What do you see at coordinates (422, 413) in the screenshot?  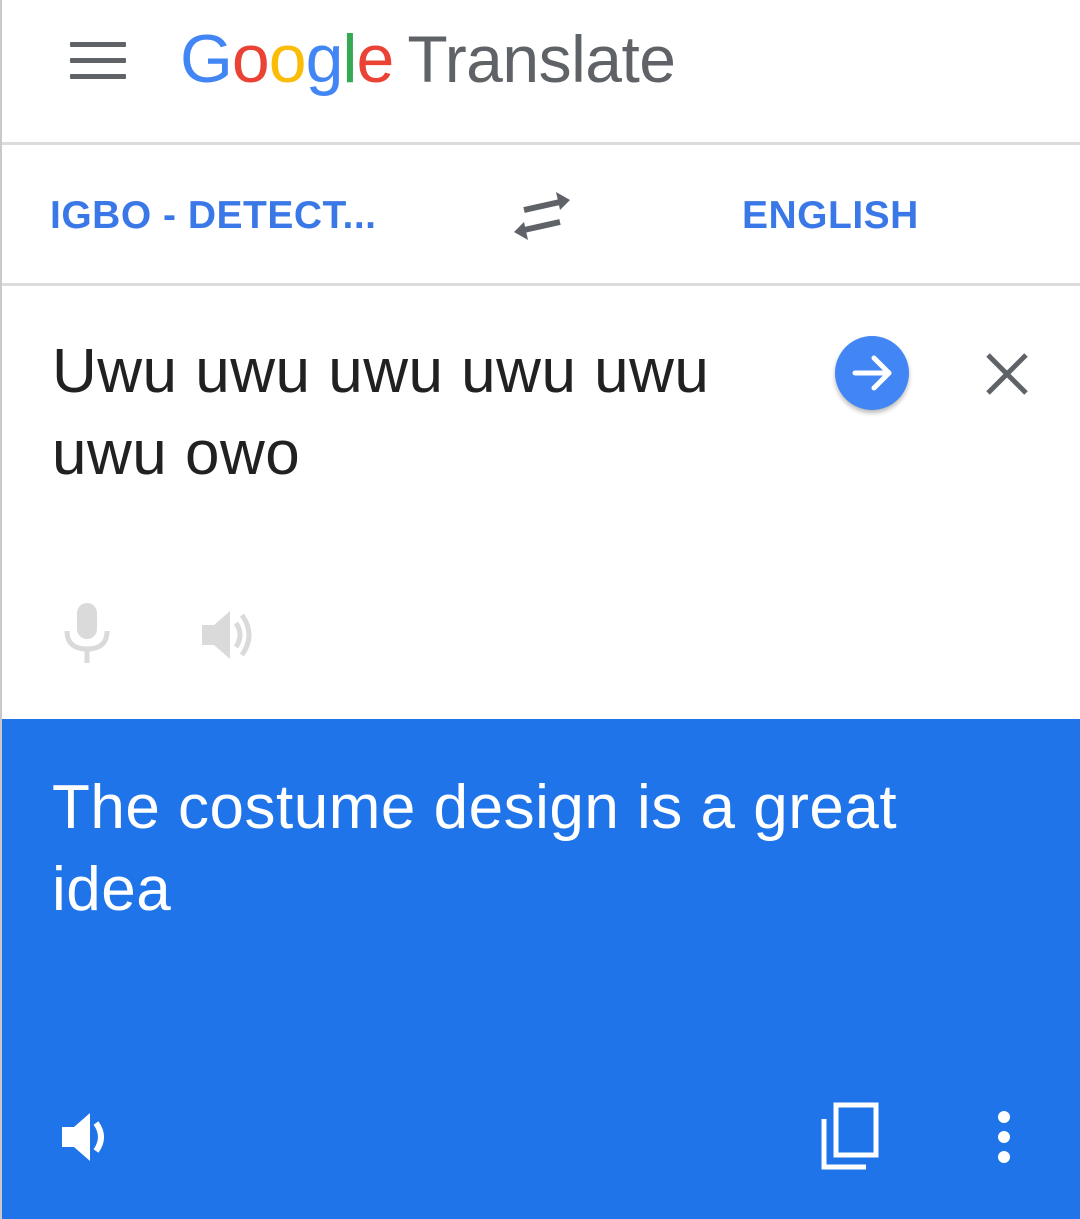 I see `source-text-input: Uwu uwu uwu uwu uwu uwu owo` at bounding box center [422, 413].